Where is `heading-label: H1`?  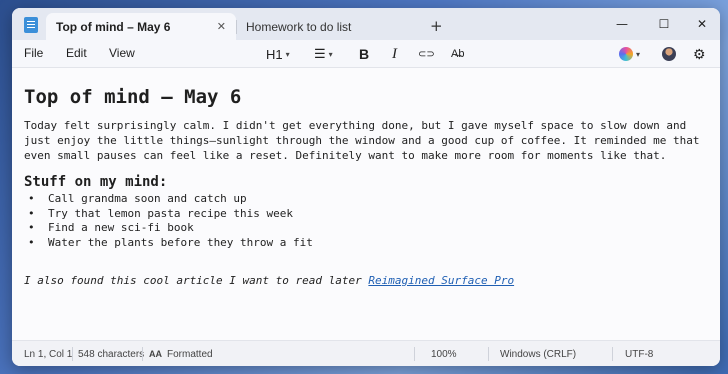
heading-label: H1 is located at coordinates (274, 54).